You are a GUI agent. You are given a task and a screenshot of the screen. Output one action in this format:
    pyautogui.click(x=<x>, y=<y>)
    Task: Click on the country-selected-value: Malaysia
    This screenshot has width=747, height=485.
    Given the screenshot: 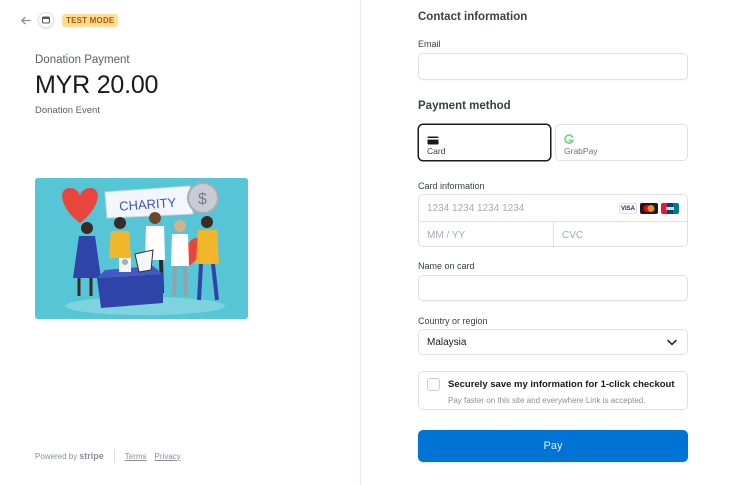 What is the action you would take?
    pyautogui.click(x=447, y=342)
    